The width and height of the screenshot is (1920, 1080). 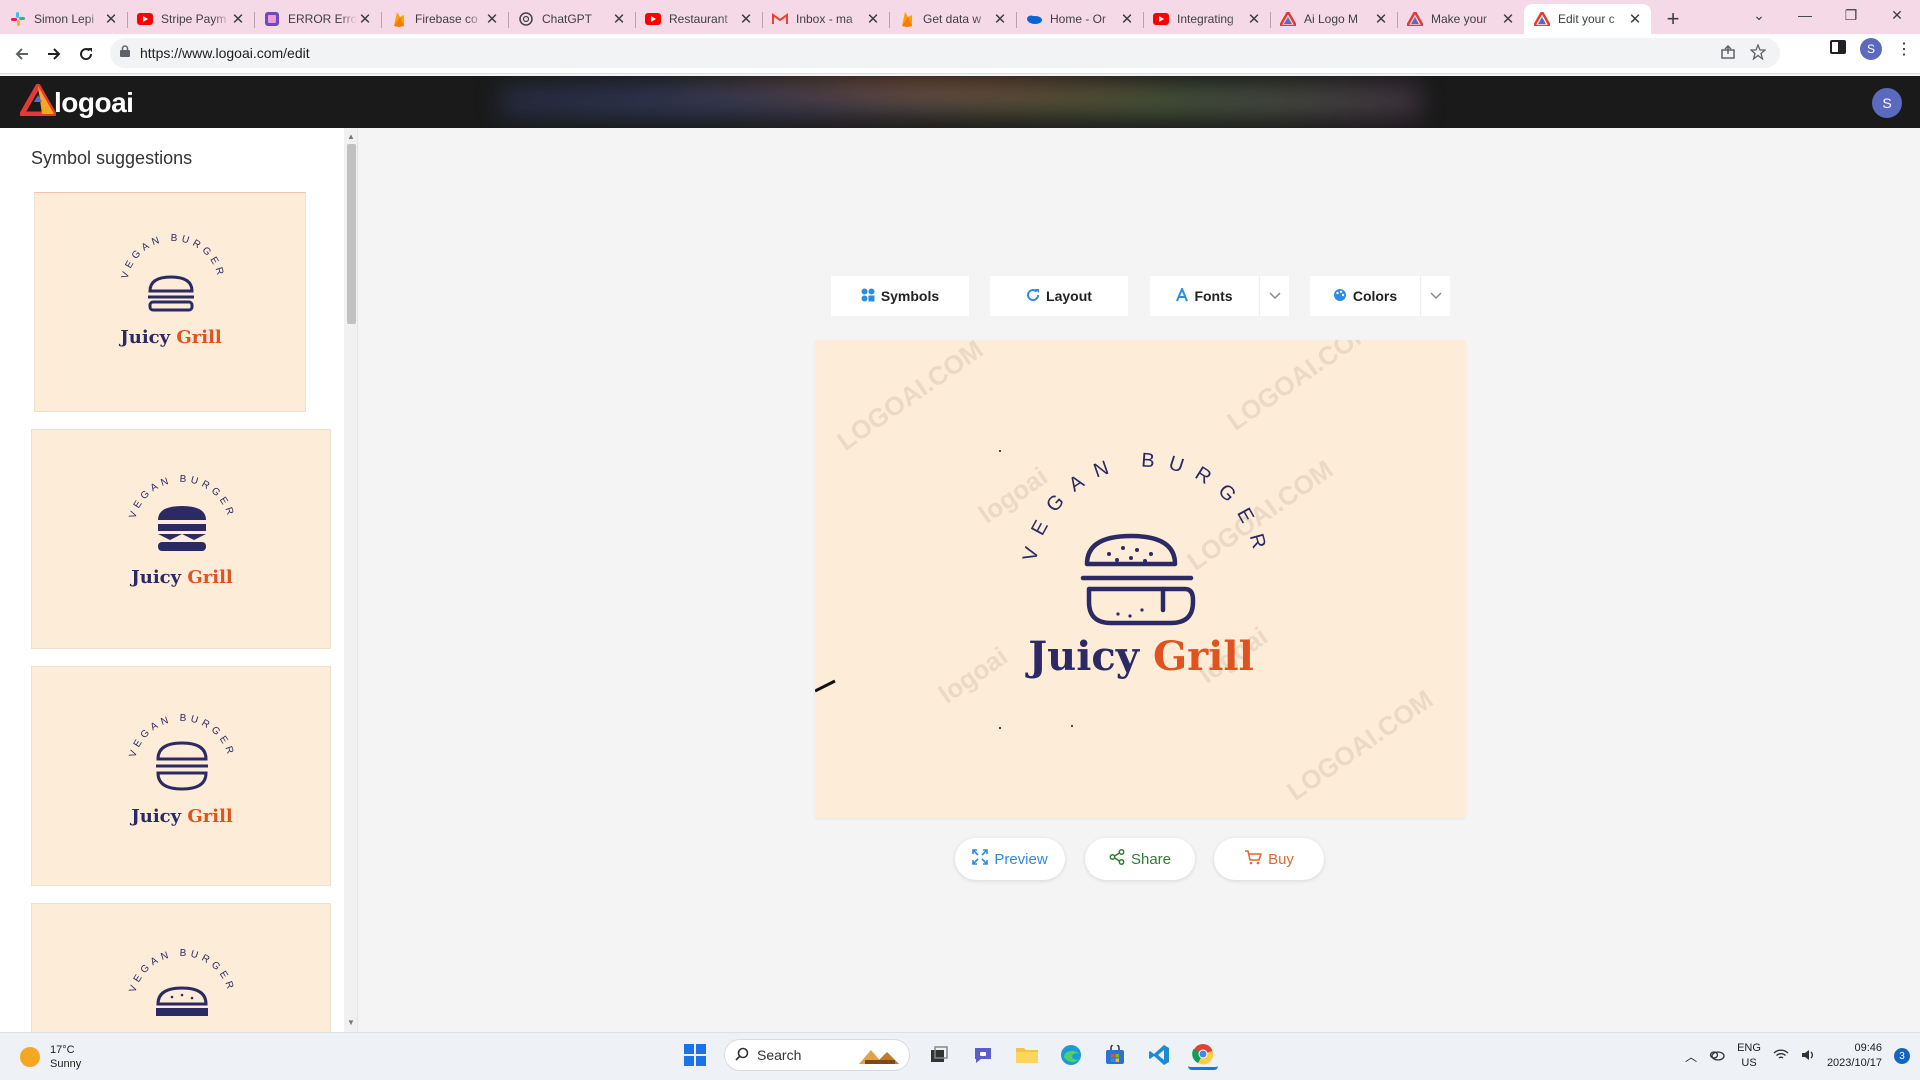 What do you see at coordinates (22, 54) in the screenshot?
I see `back-icon` at bounding box center [22, 54].